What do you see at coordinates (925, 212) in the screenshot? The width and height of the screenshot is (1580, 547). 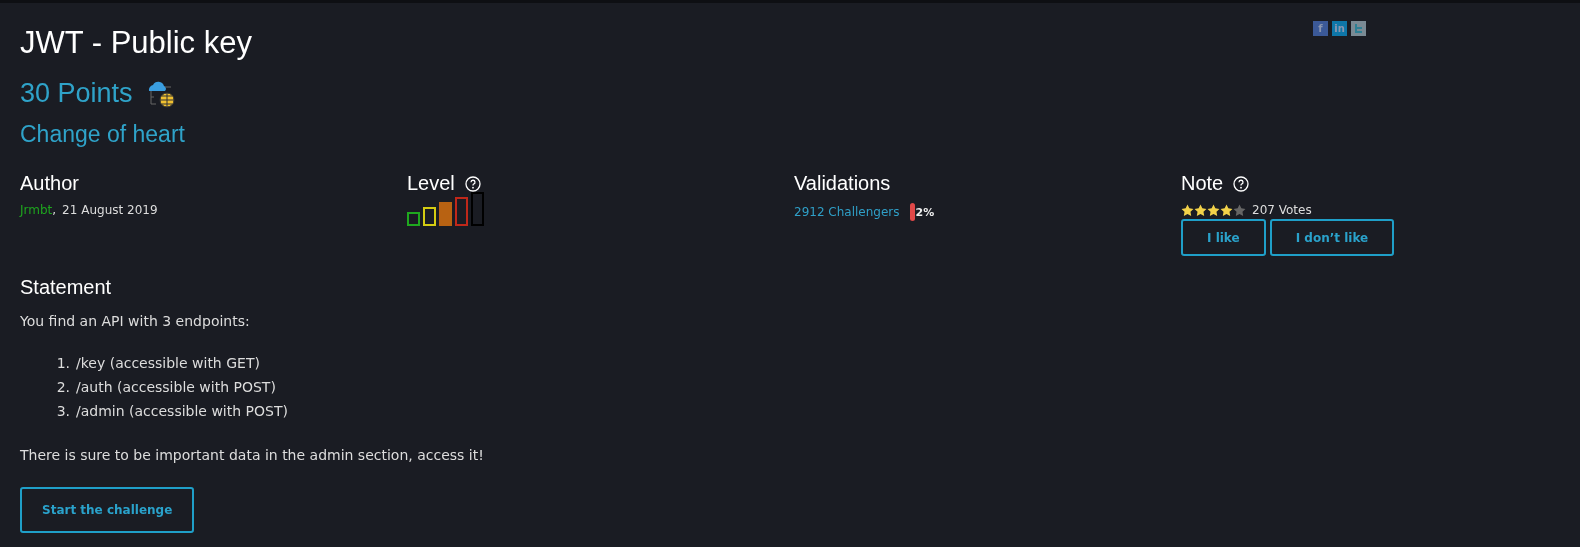 I see `success-rate: 2%` at bounding box center [925, 212].